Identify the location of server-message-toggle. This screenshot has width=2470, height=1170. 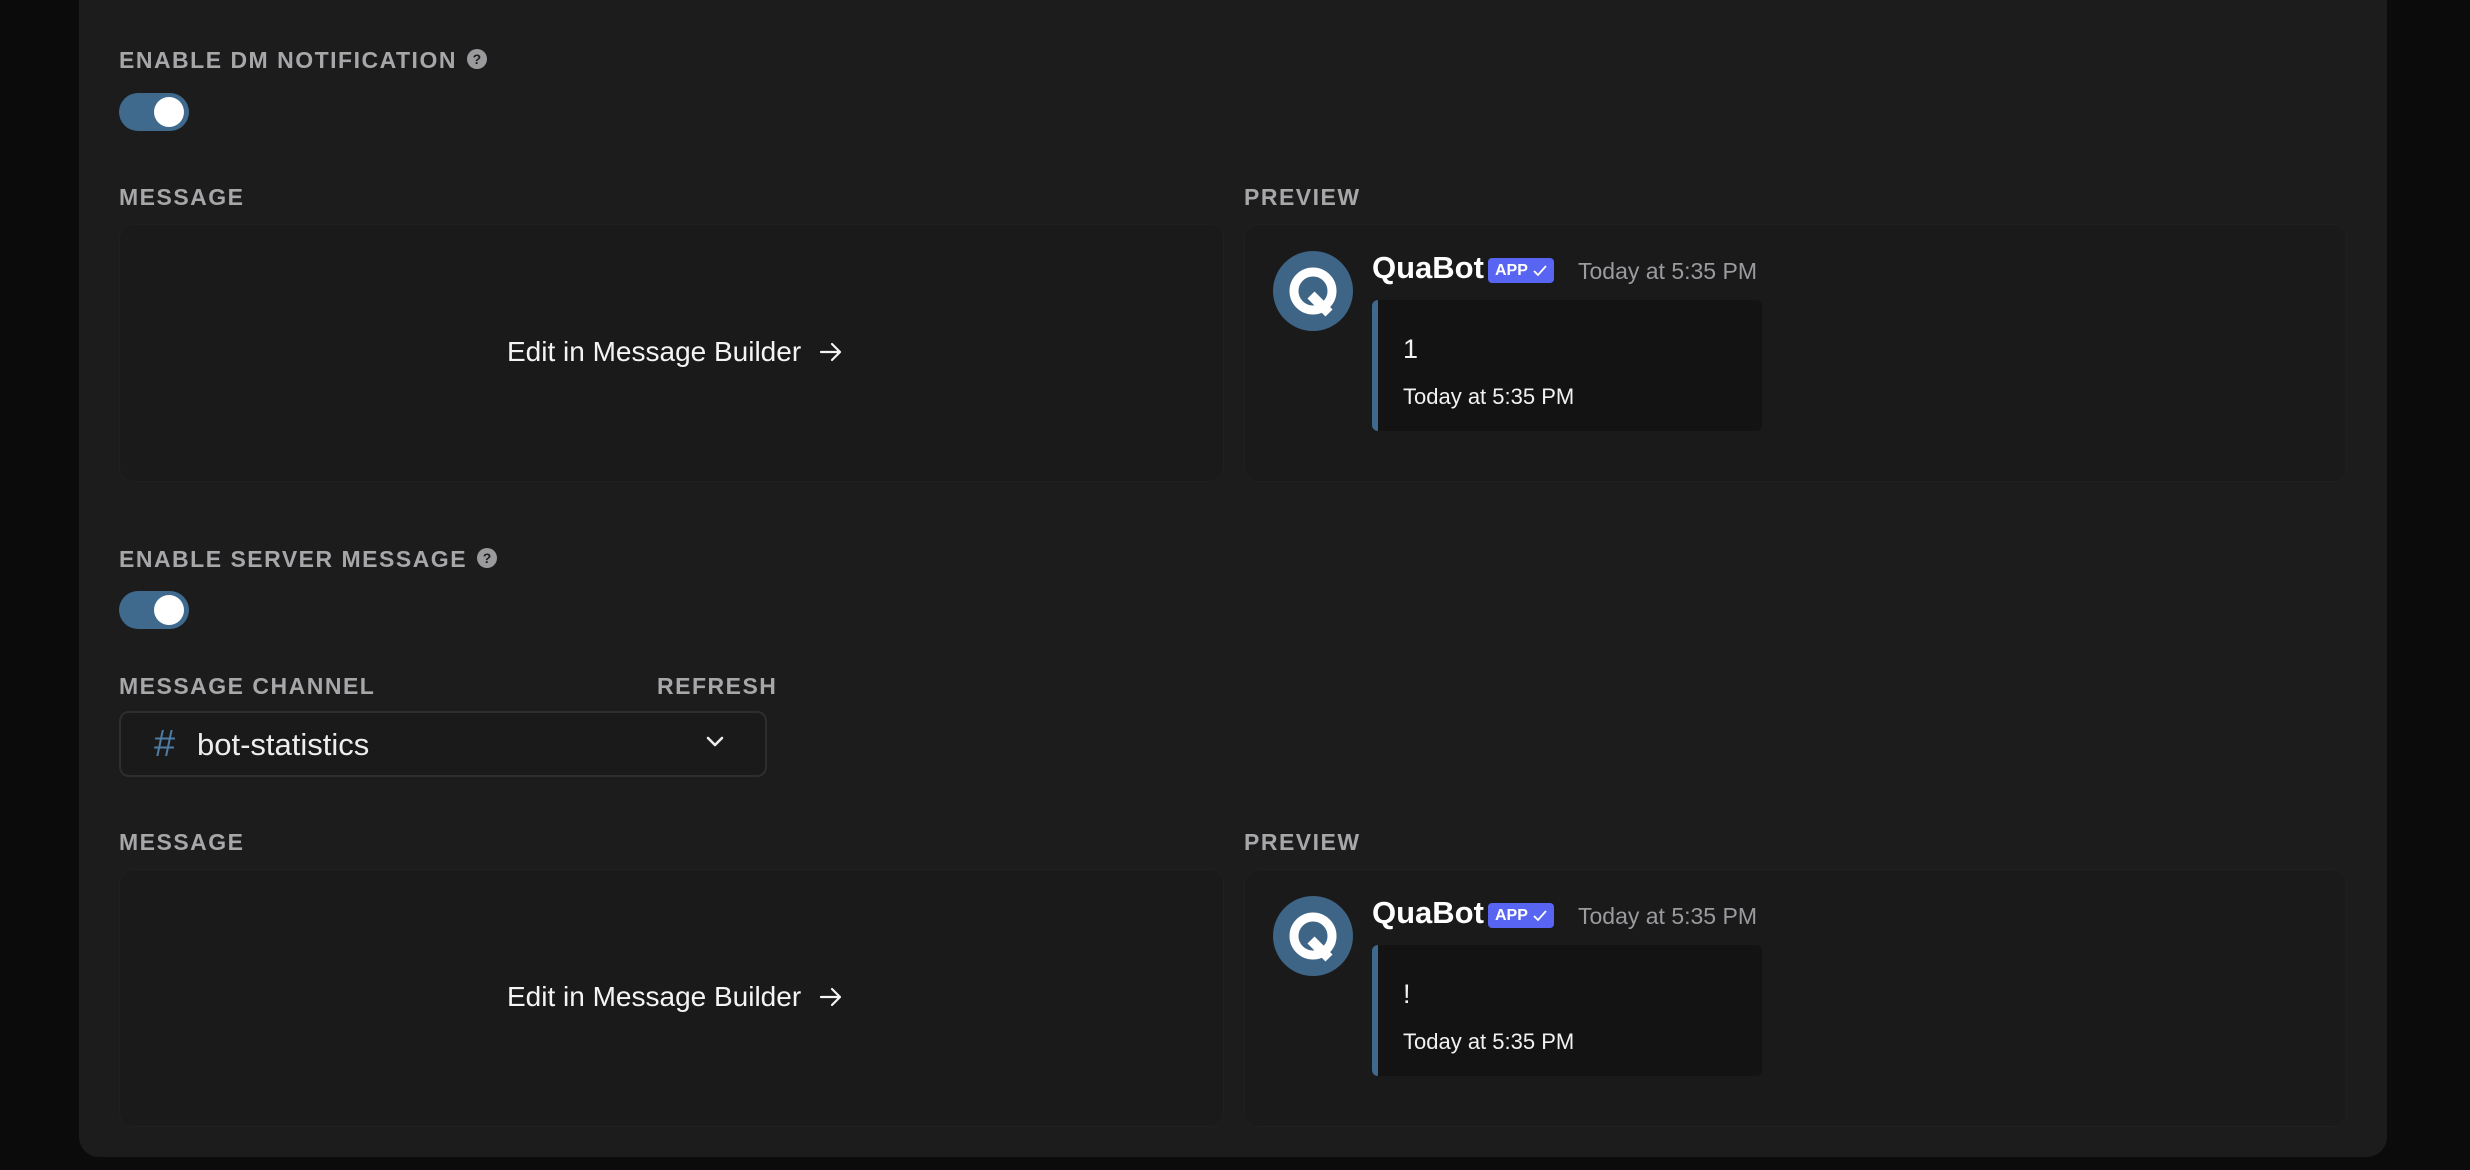
(154, 610).